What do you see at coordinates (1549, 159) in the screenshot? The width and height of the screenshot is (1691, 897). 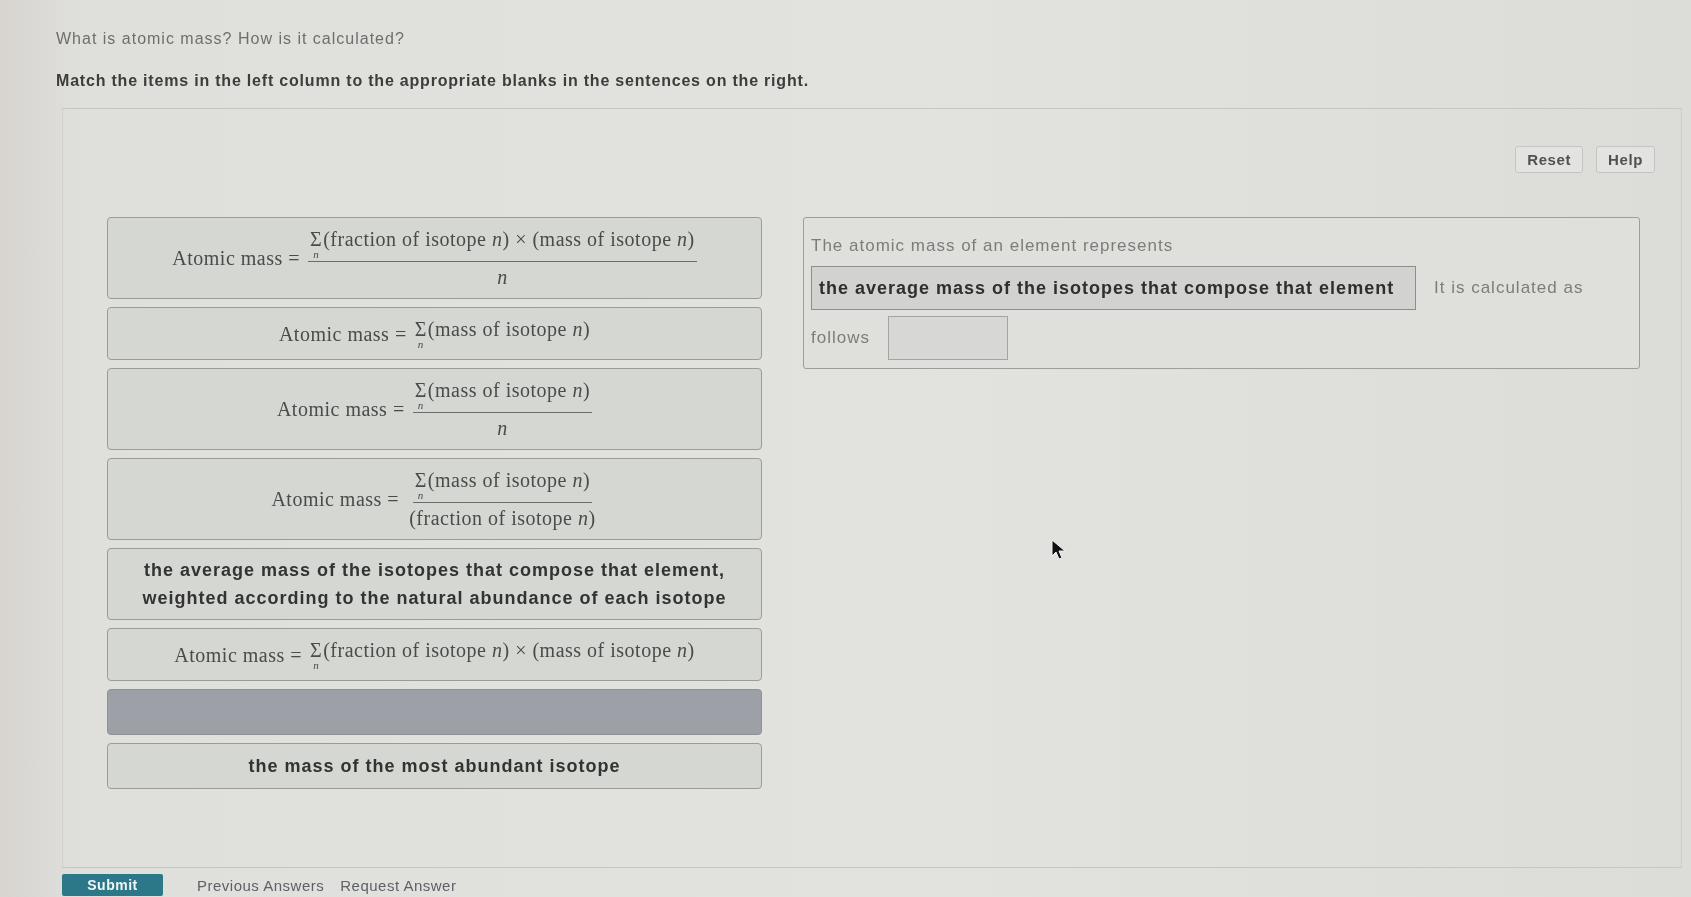 I see `toolbar-button: Reset` at bounding box center [1549, 159].